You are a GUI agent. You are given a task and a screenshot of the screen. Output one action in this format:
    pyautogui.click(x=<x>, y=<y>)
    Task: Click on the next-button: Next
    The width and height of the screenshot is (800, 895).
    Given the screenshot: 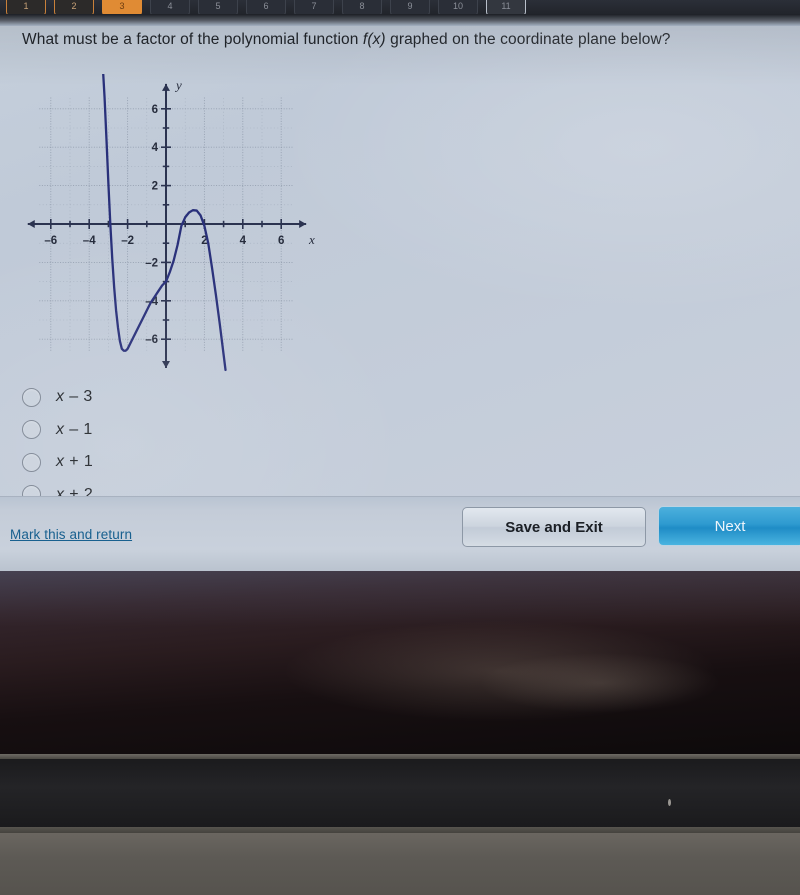 What is the action you would take?
    pyautogui.click(x=729, y=526)
    